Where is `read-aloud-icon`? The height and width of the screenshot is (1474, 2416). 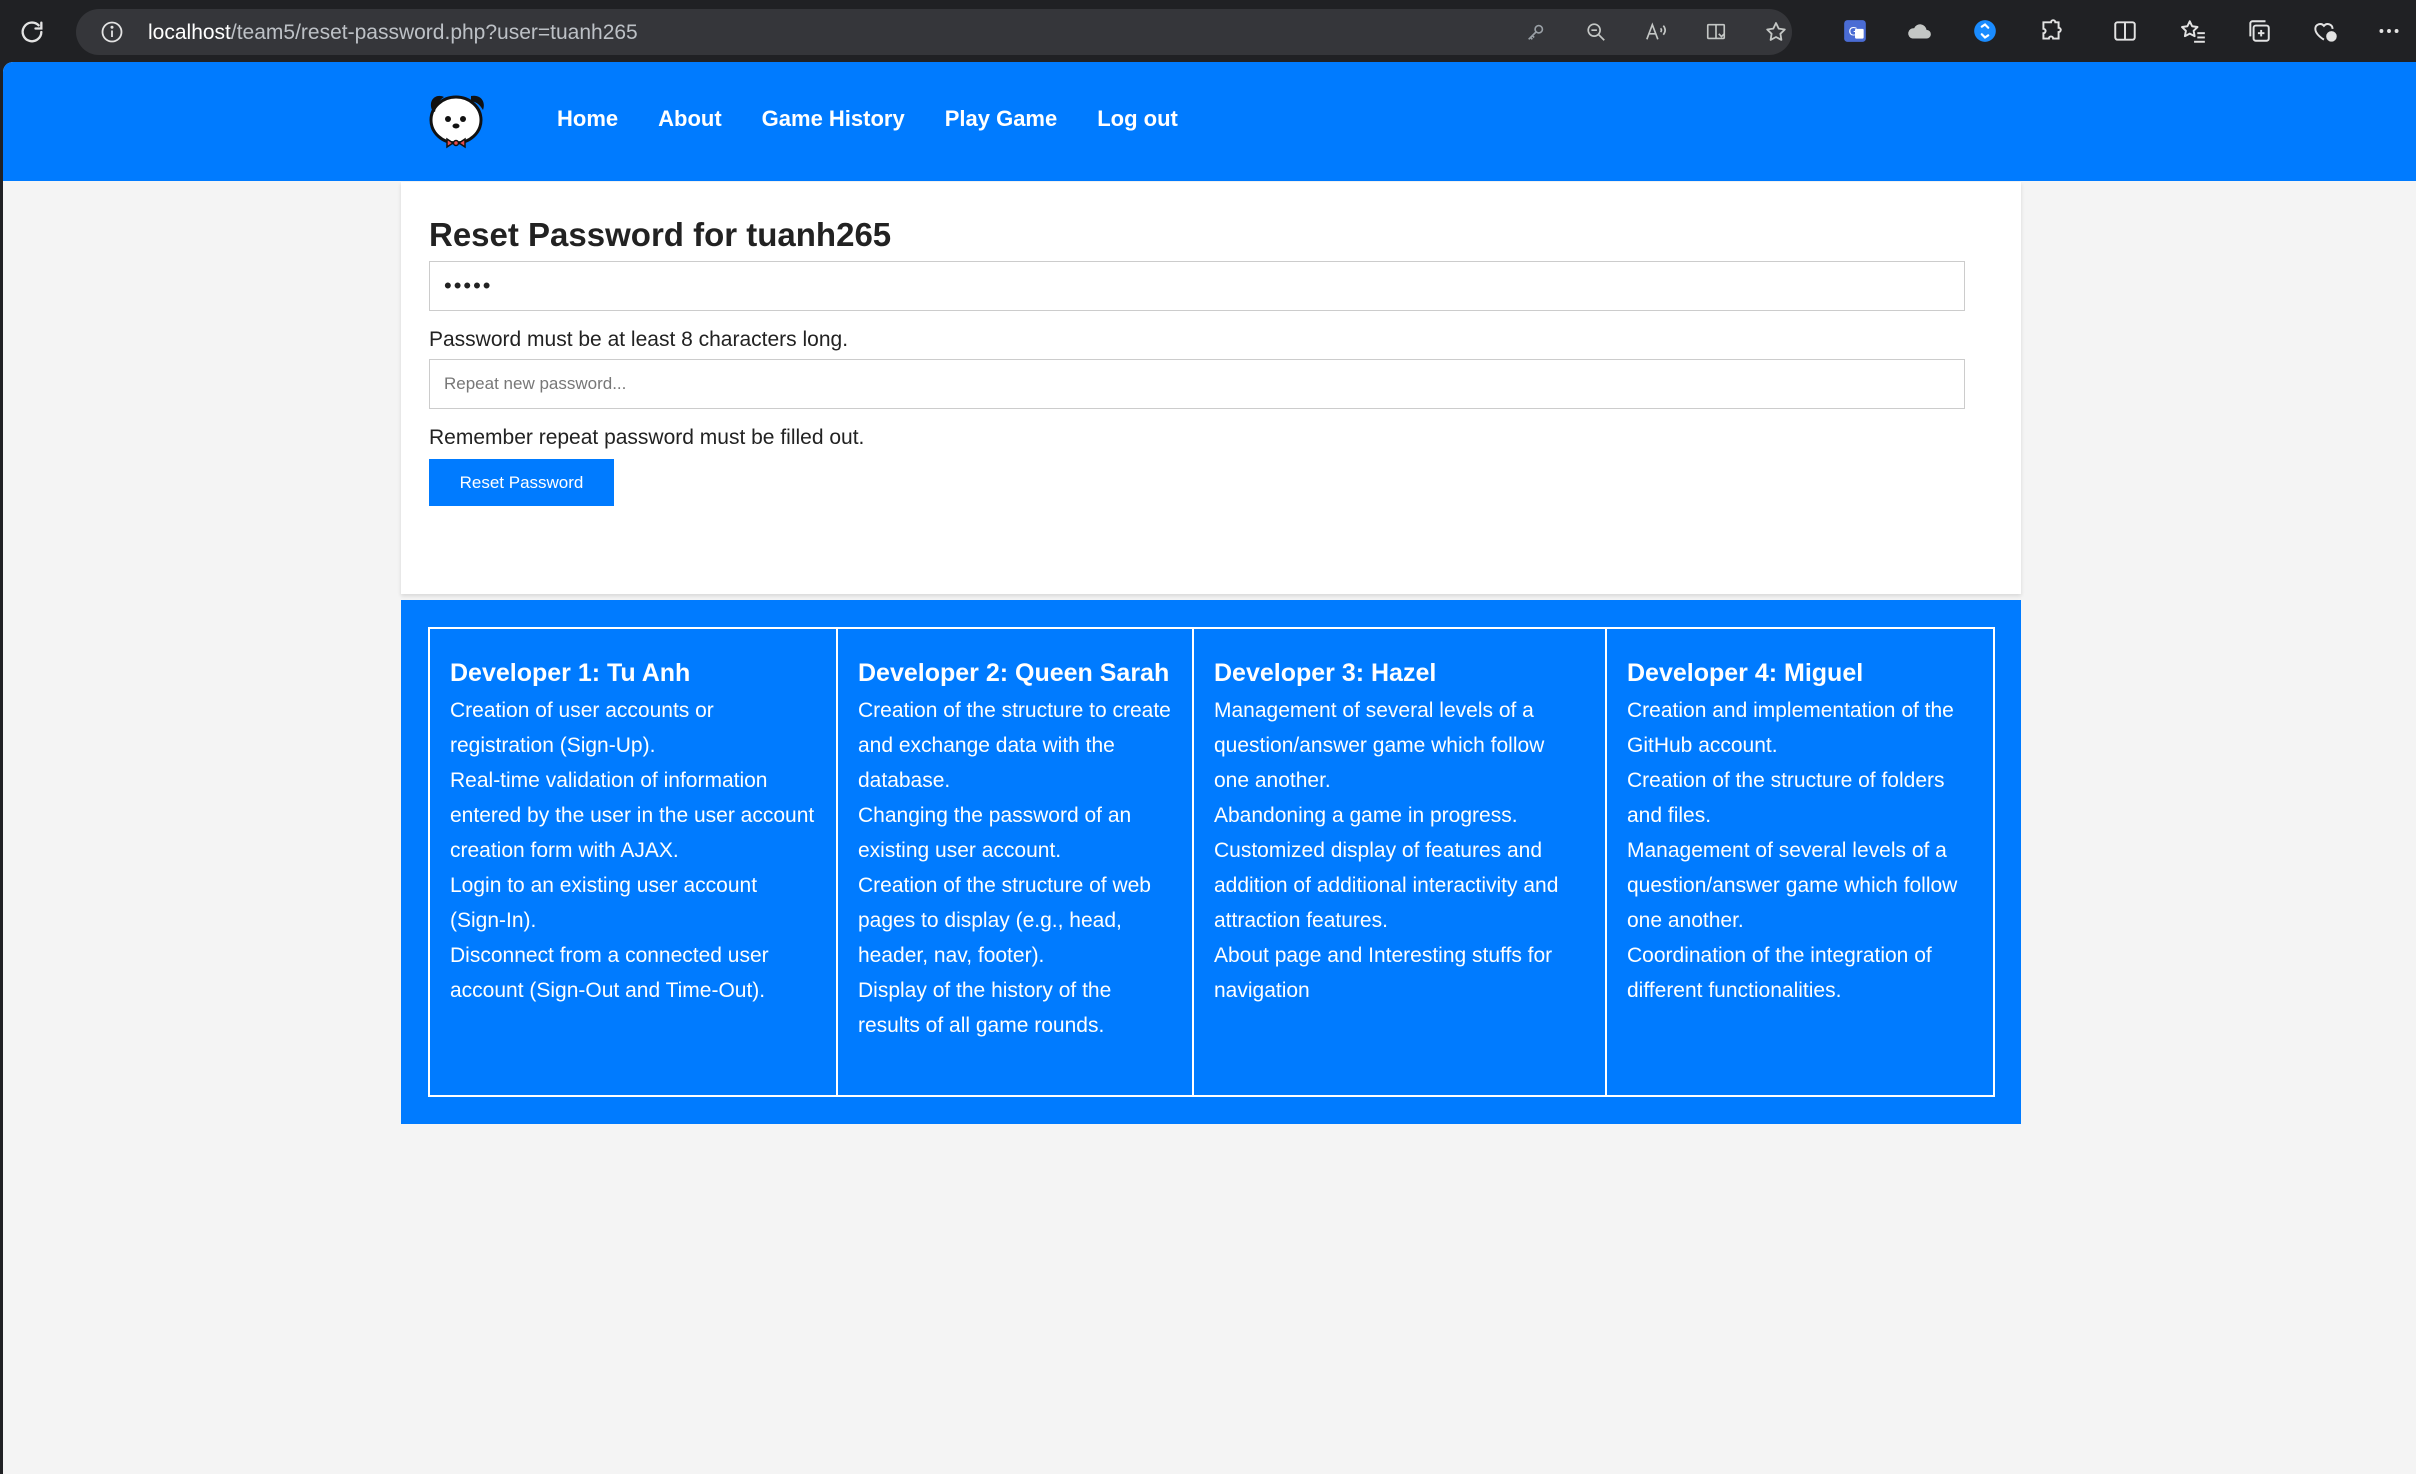 read-aloud-icon is located at coordinates (1656, 32).